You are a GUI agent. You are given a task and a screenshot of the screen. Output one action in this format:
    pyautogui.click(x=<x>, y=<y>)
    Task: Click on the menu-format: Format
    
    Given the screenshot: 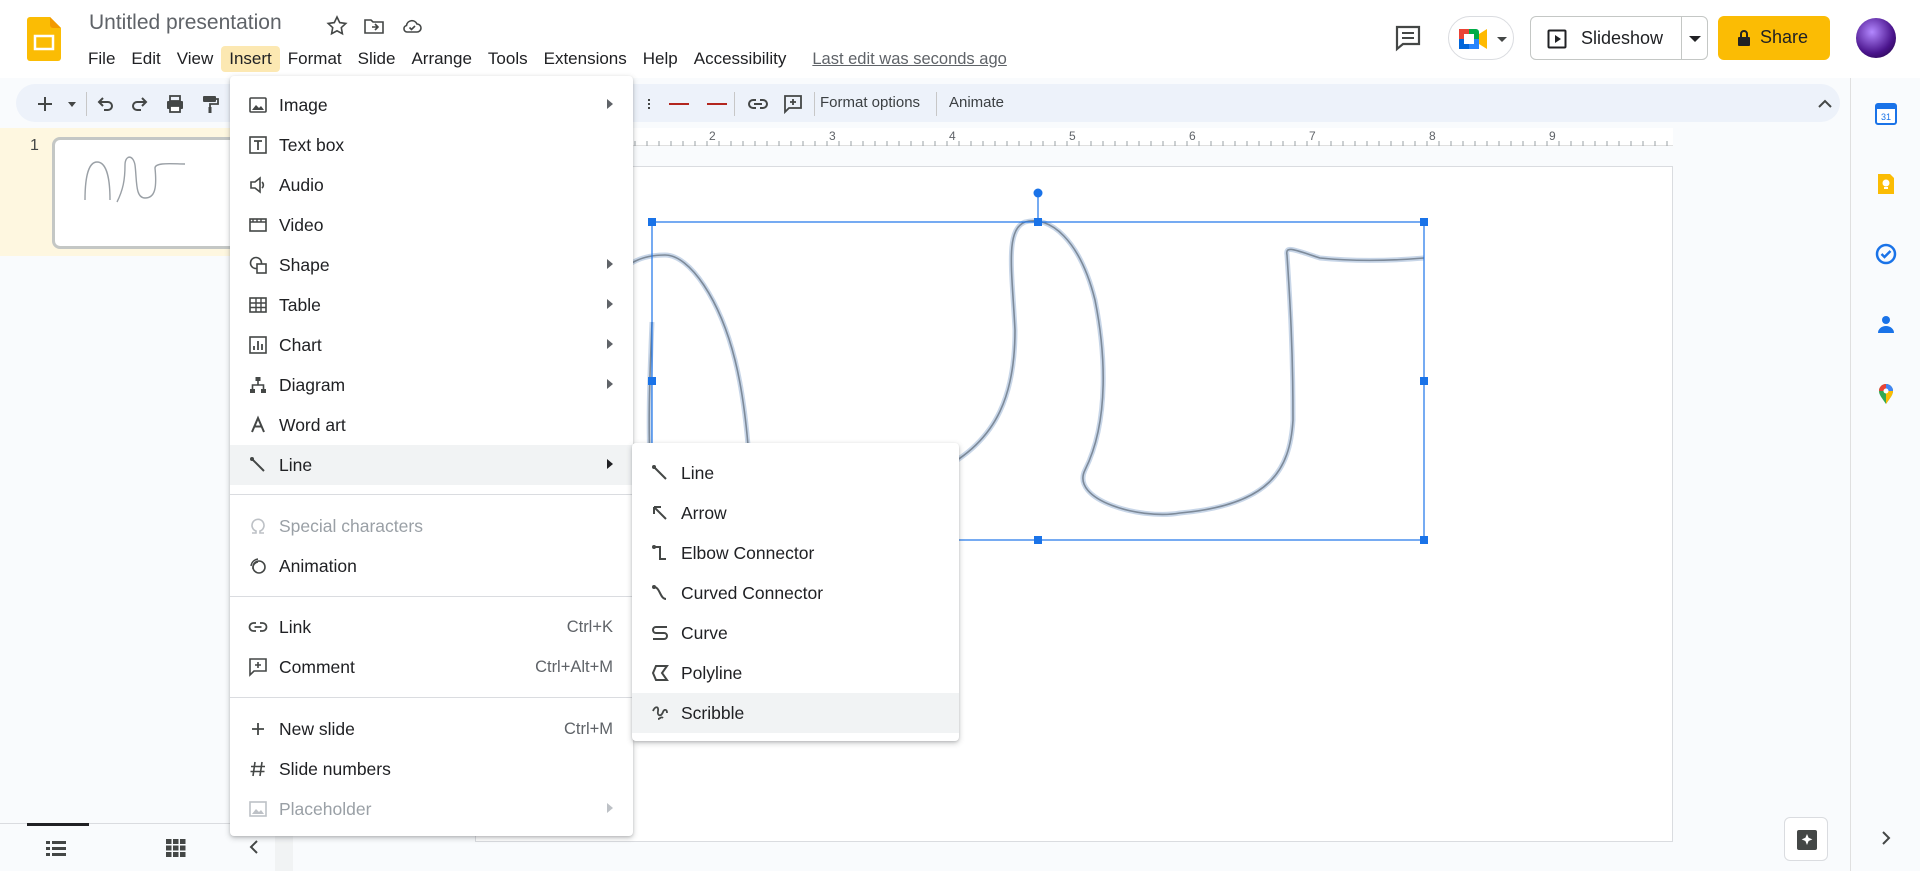 What is the action you would take?
    pyautogui.click(x=315, y=59)
    